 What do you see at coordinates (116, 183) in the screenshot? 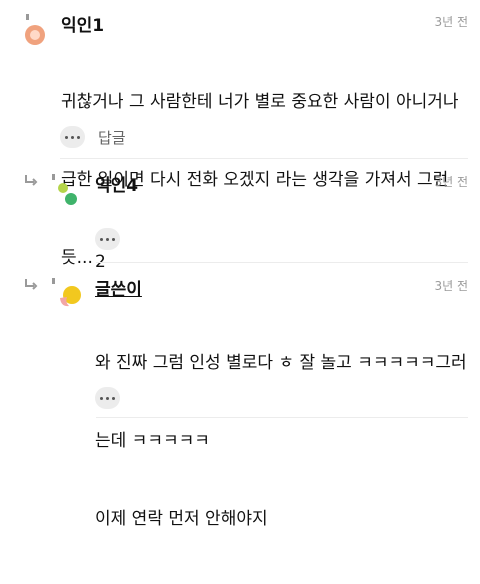
I see `comment-author: 익인4` at bounding box center [116, 183].